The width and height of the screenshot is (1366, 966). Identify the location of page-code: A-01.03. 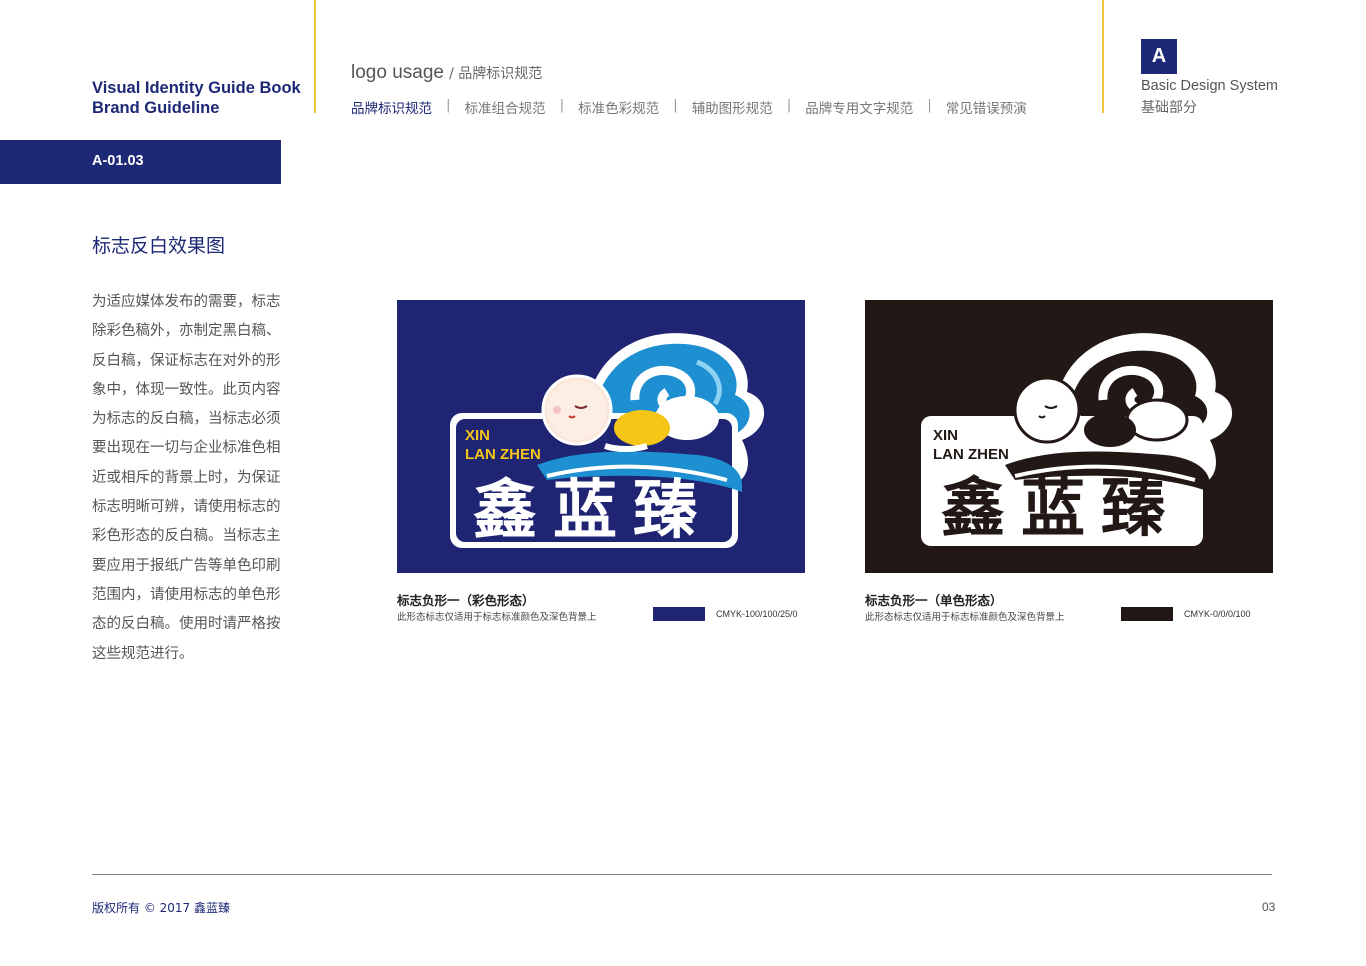
(118, 161).